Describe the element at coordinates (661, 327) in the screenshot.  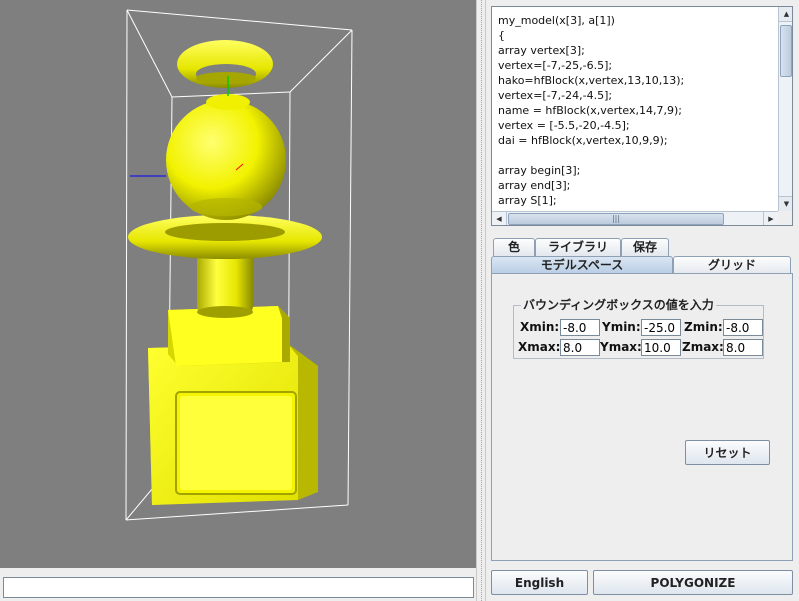
I see `ymin-input` at that location.